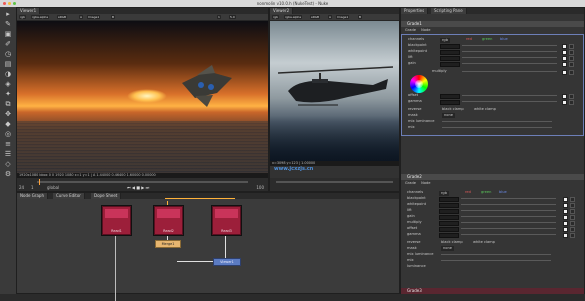 This screenshot has width=585, height=301. I want to click on tab-node-graph: Node Graph, so click(32, 196).